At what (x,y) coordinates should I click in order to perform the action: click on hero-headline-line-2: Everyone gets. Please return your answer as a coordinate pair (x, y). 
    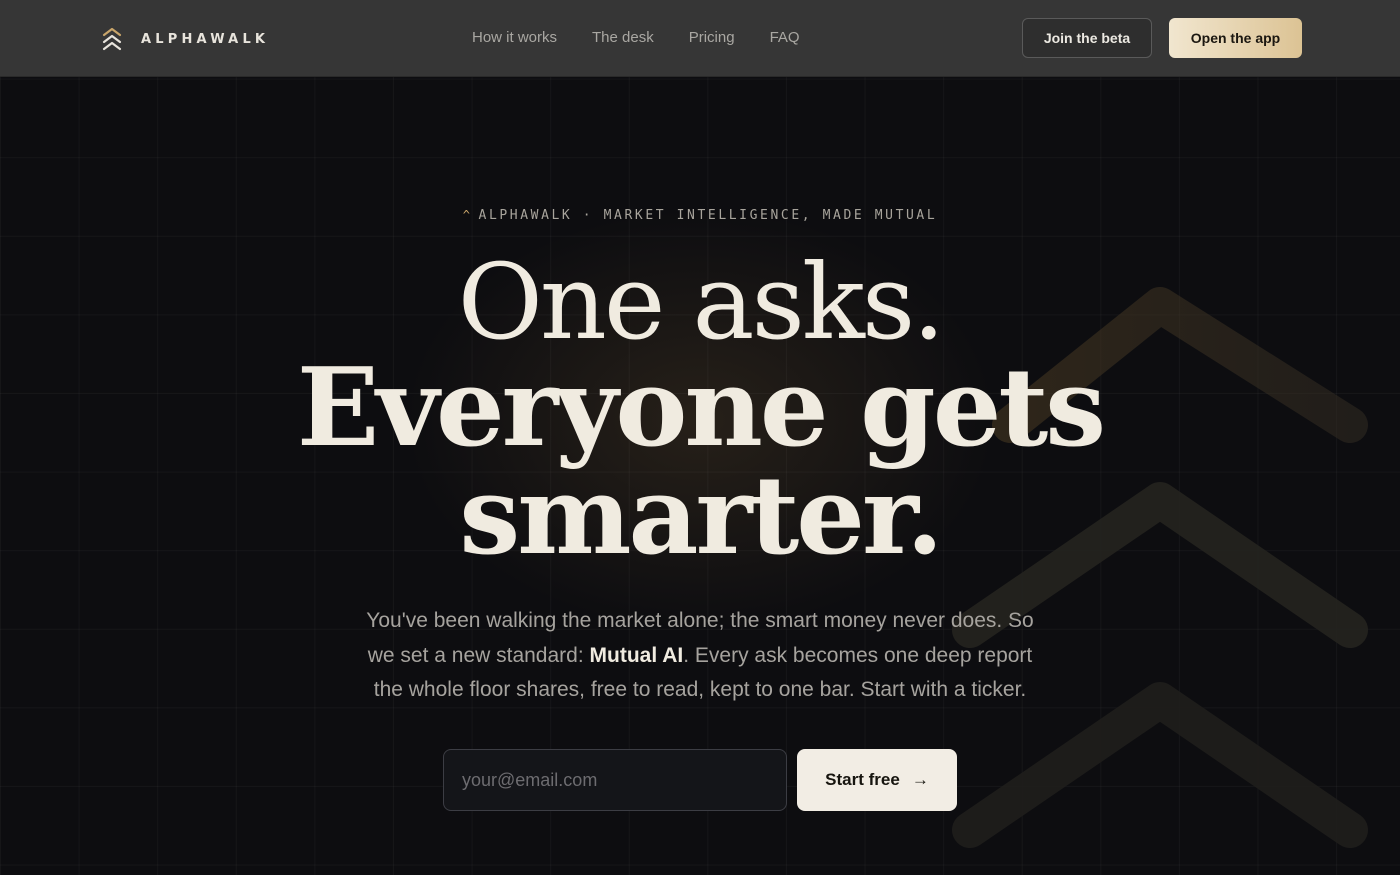
    Looking at the image, I should click on (701, 408).